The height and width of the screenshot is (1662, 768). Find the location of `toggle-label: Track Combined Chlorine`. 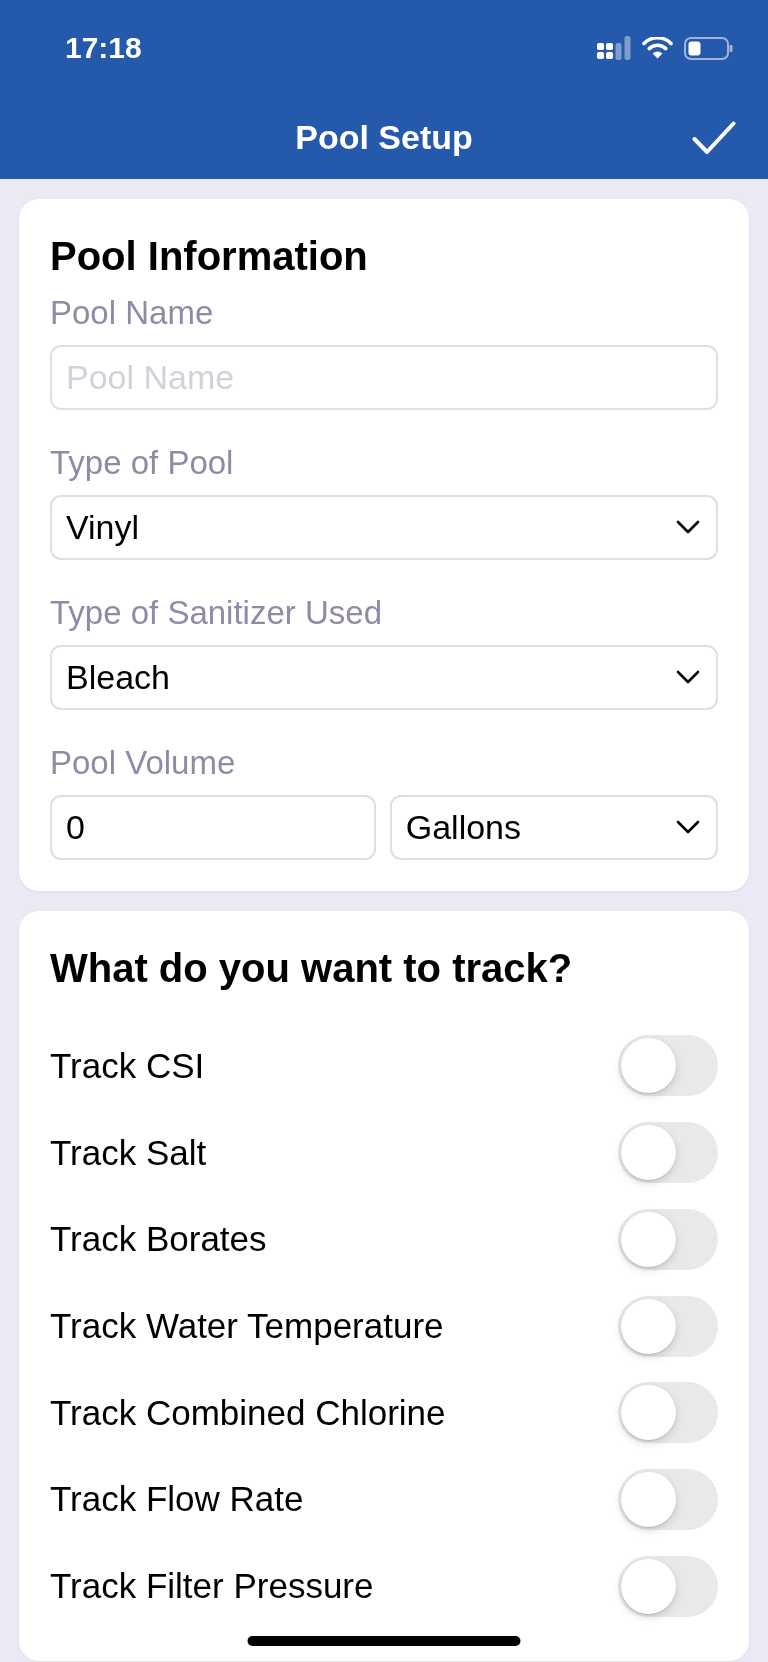

toggle-label: Track Combined Chlorine is located at coordinates (248, 1412).